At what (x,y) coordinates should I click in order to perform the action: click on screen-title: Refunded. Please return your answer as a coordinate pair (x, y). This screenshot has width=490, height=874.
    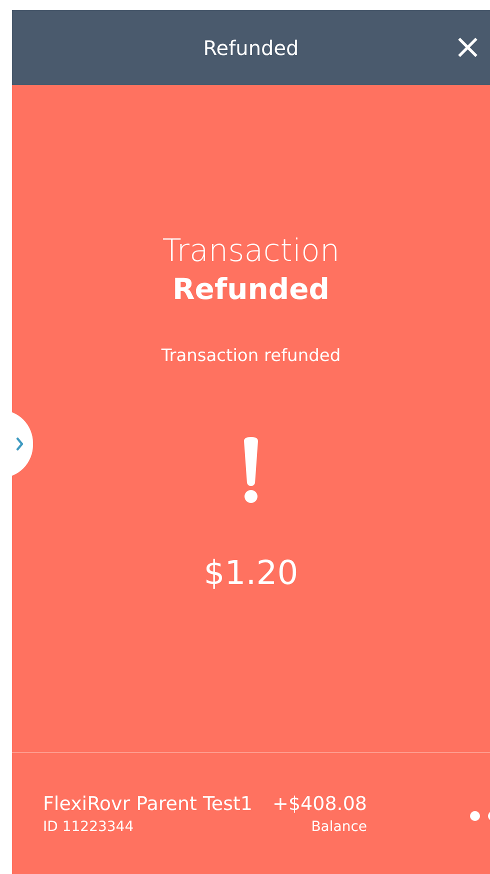
    Looking at the image, I should click on (251, 48).